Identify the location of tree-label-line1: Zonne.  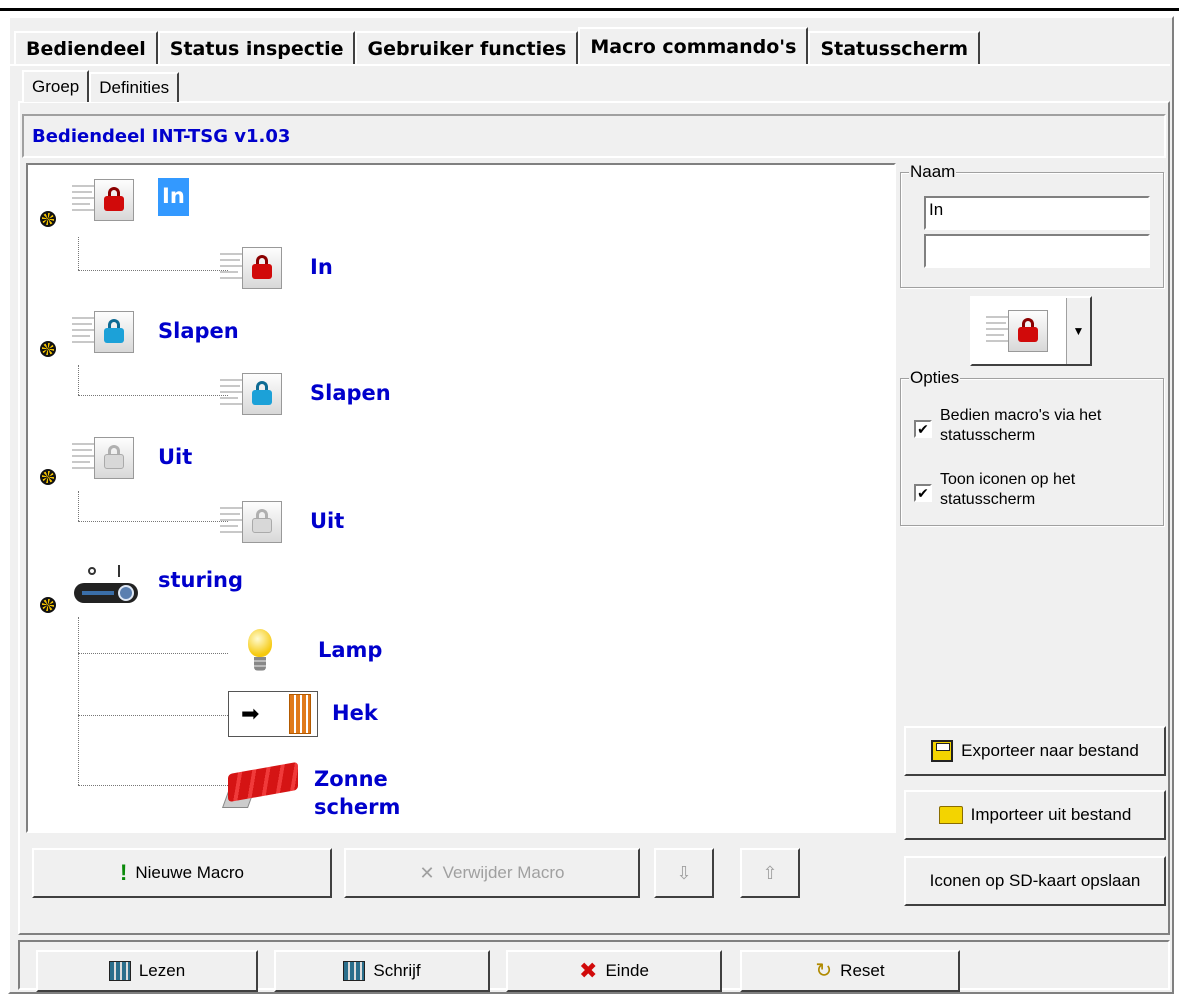
(357, 779).